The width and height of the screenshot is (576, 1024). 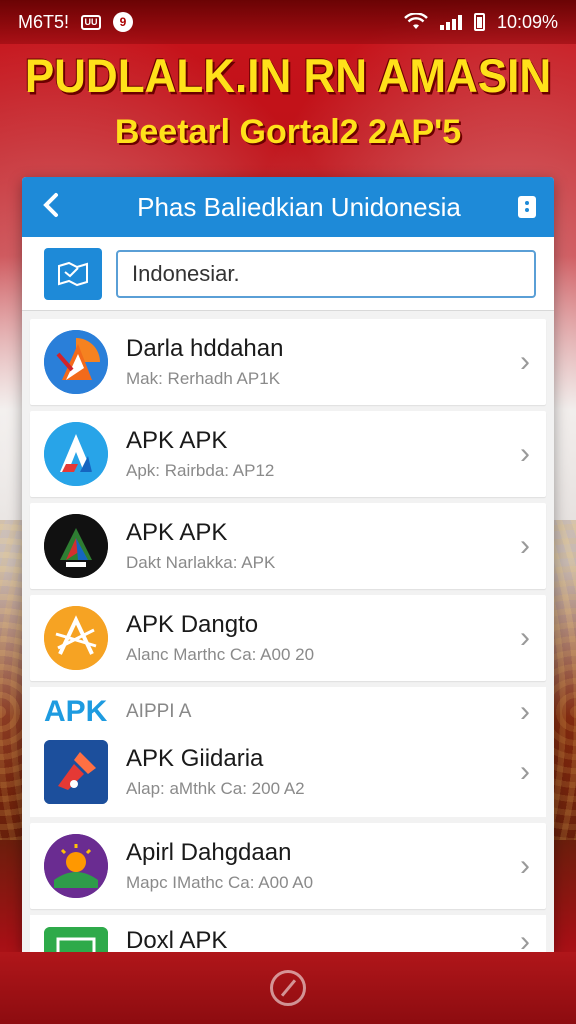 I want to click on status-right: 10:09%, so click(x=481, y=22).